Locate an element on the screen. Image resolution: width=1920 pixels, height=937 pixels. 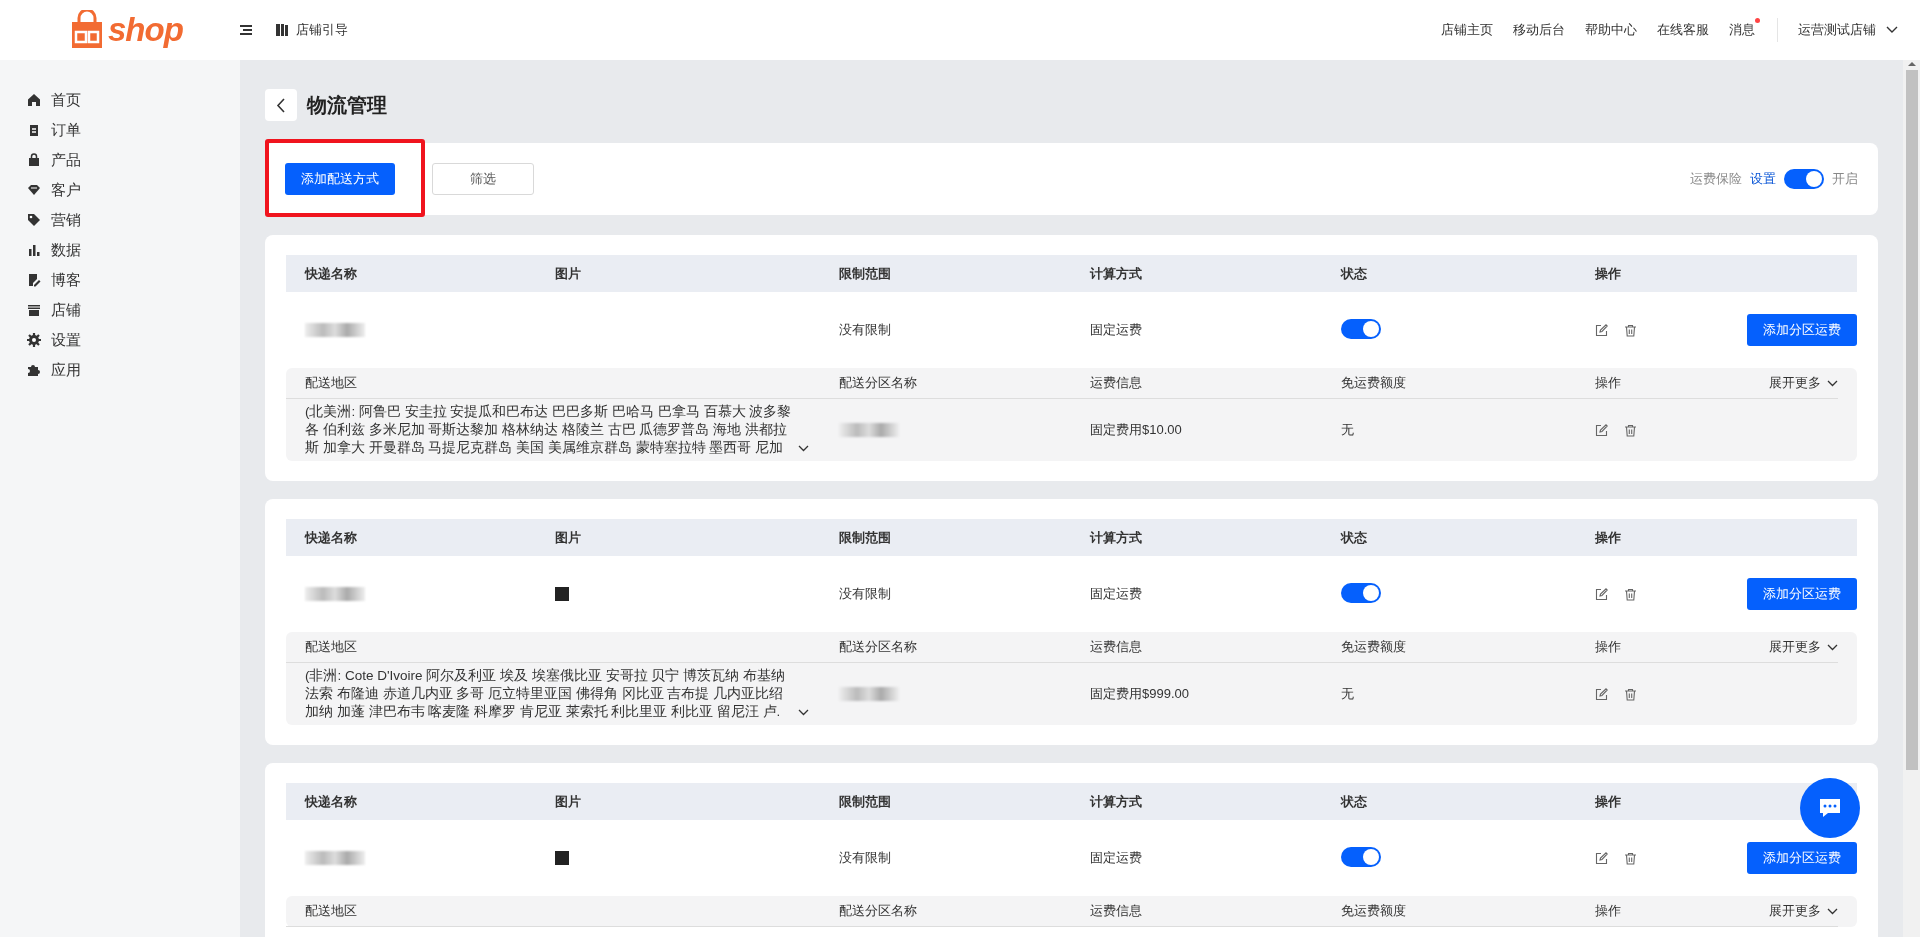
region-list-text: (北美洲: 阿鲁巴 安圭拉 安提瓜和巴布达 巴巴多斯 巴哈马 巴拿马 百慕大 波多黎各 伯利兹 多米尼加 哥斯达黎加 格林纳达 格陵兰 古巴 瓜德罗普岛 海地 洪都拉斯 加拿大 开曼群岛 马提尼克群岛 美国 美属维京群岛 蒙特塞拉特 墨西哥 尼加 is located at coordinates (549, 430).